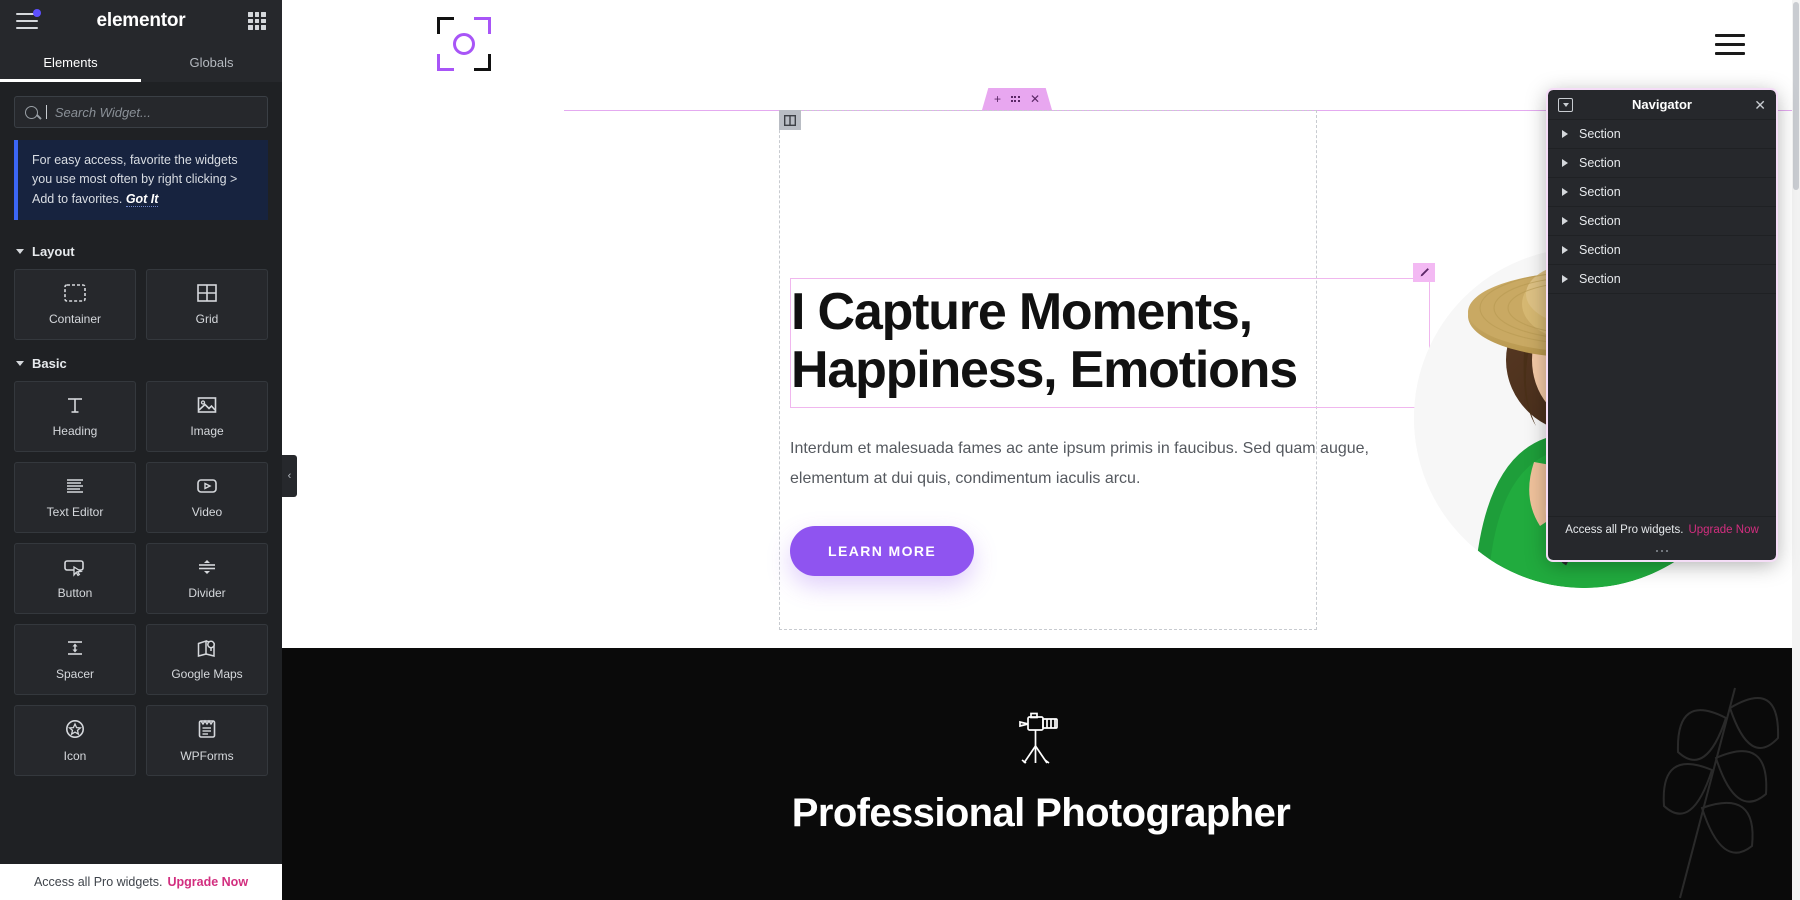 Image resolution: width=1800 pixels, height=900 pixels. Describe the element at coordinates (75, 305) in the screenshot. I see `widget-container: Container` at that location.